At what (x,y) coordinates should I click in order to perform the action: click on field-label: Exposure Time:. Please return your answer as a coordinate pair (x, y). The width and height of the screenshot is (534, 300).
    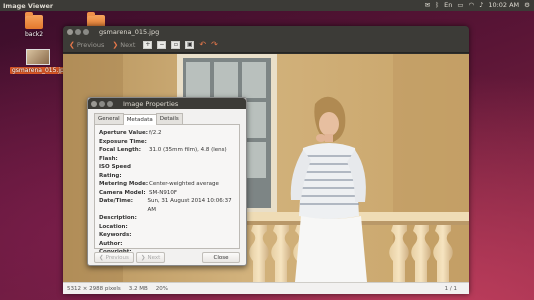
    Looking at the image, I should click on (123, 141).